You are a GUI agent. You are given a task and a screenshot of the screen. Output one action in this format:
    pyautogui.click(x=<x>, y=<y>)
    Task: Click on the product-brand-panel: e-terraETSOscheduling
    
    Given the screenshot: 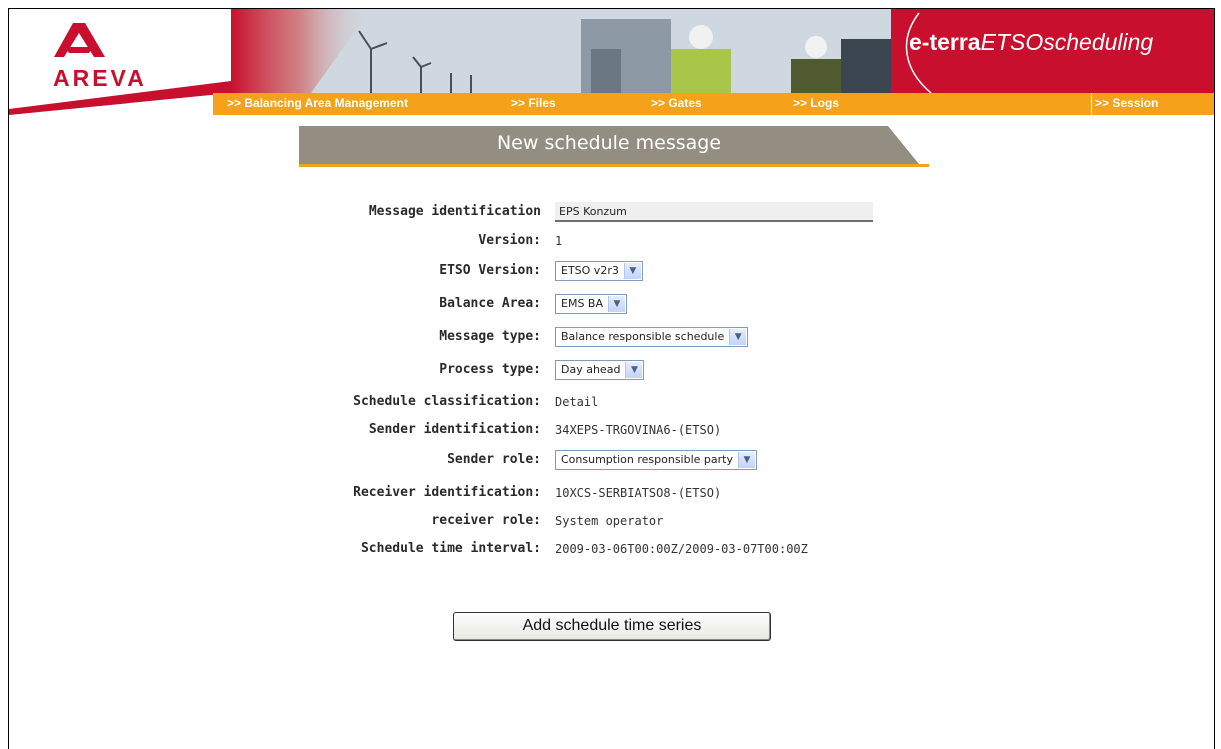 What is the action you would take?
    pyautogui.click(x=1052, y=51)
    